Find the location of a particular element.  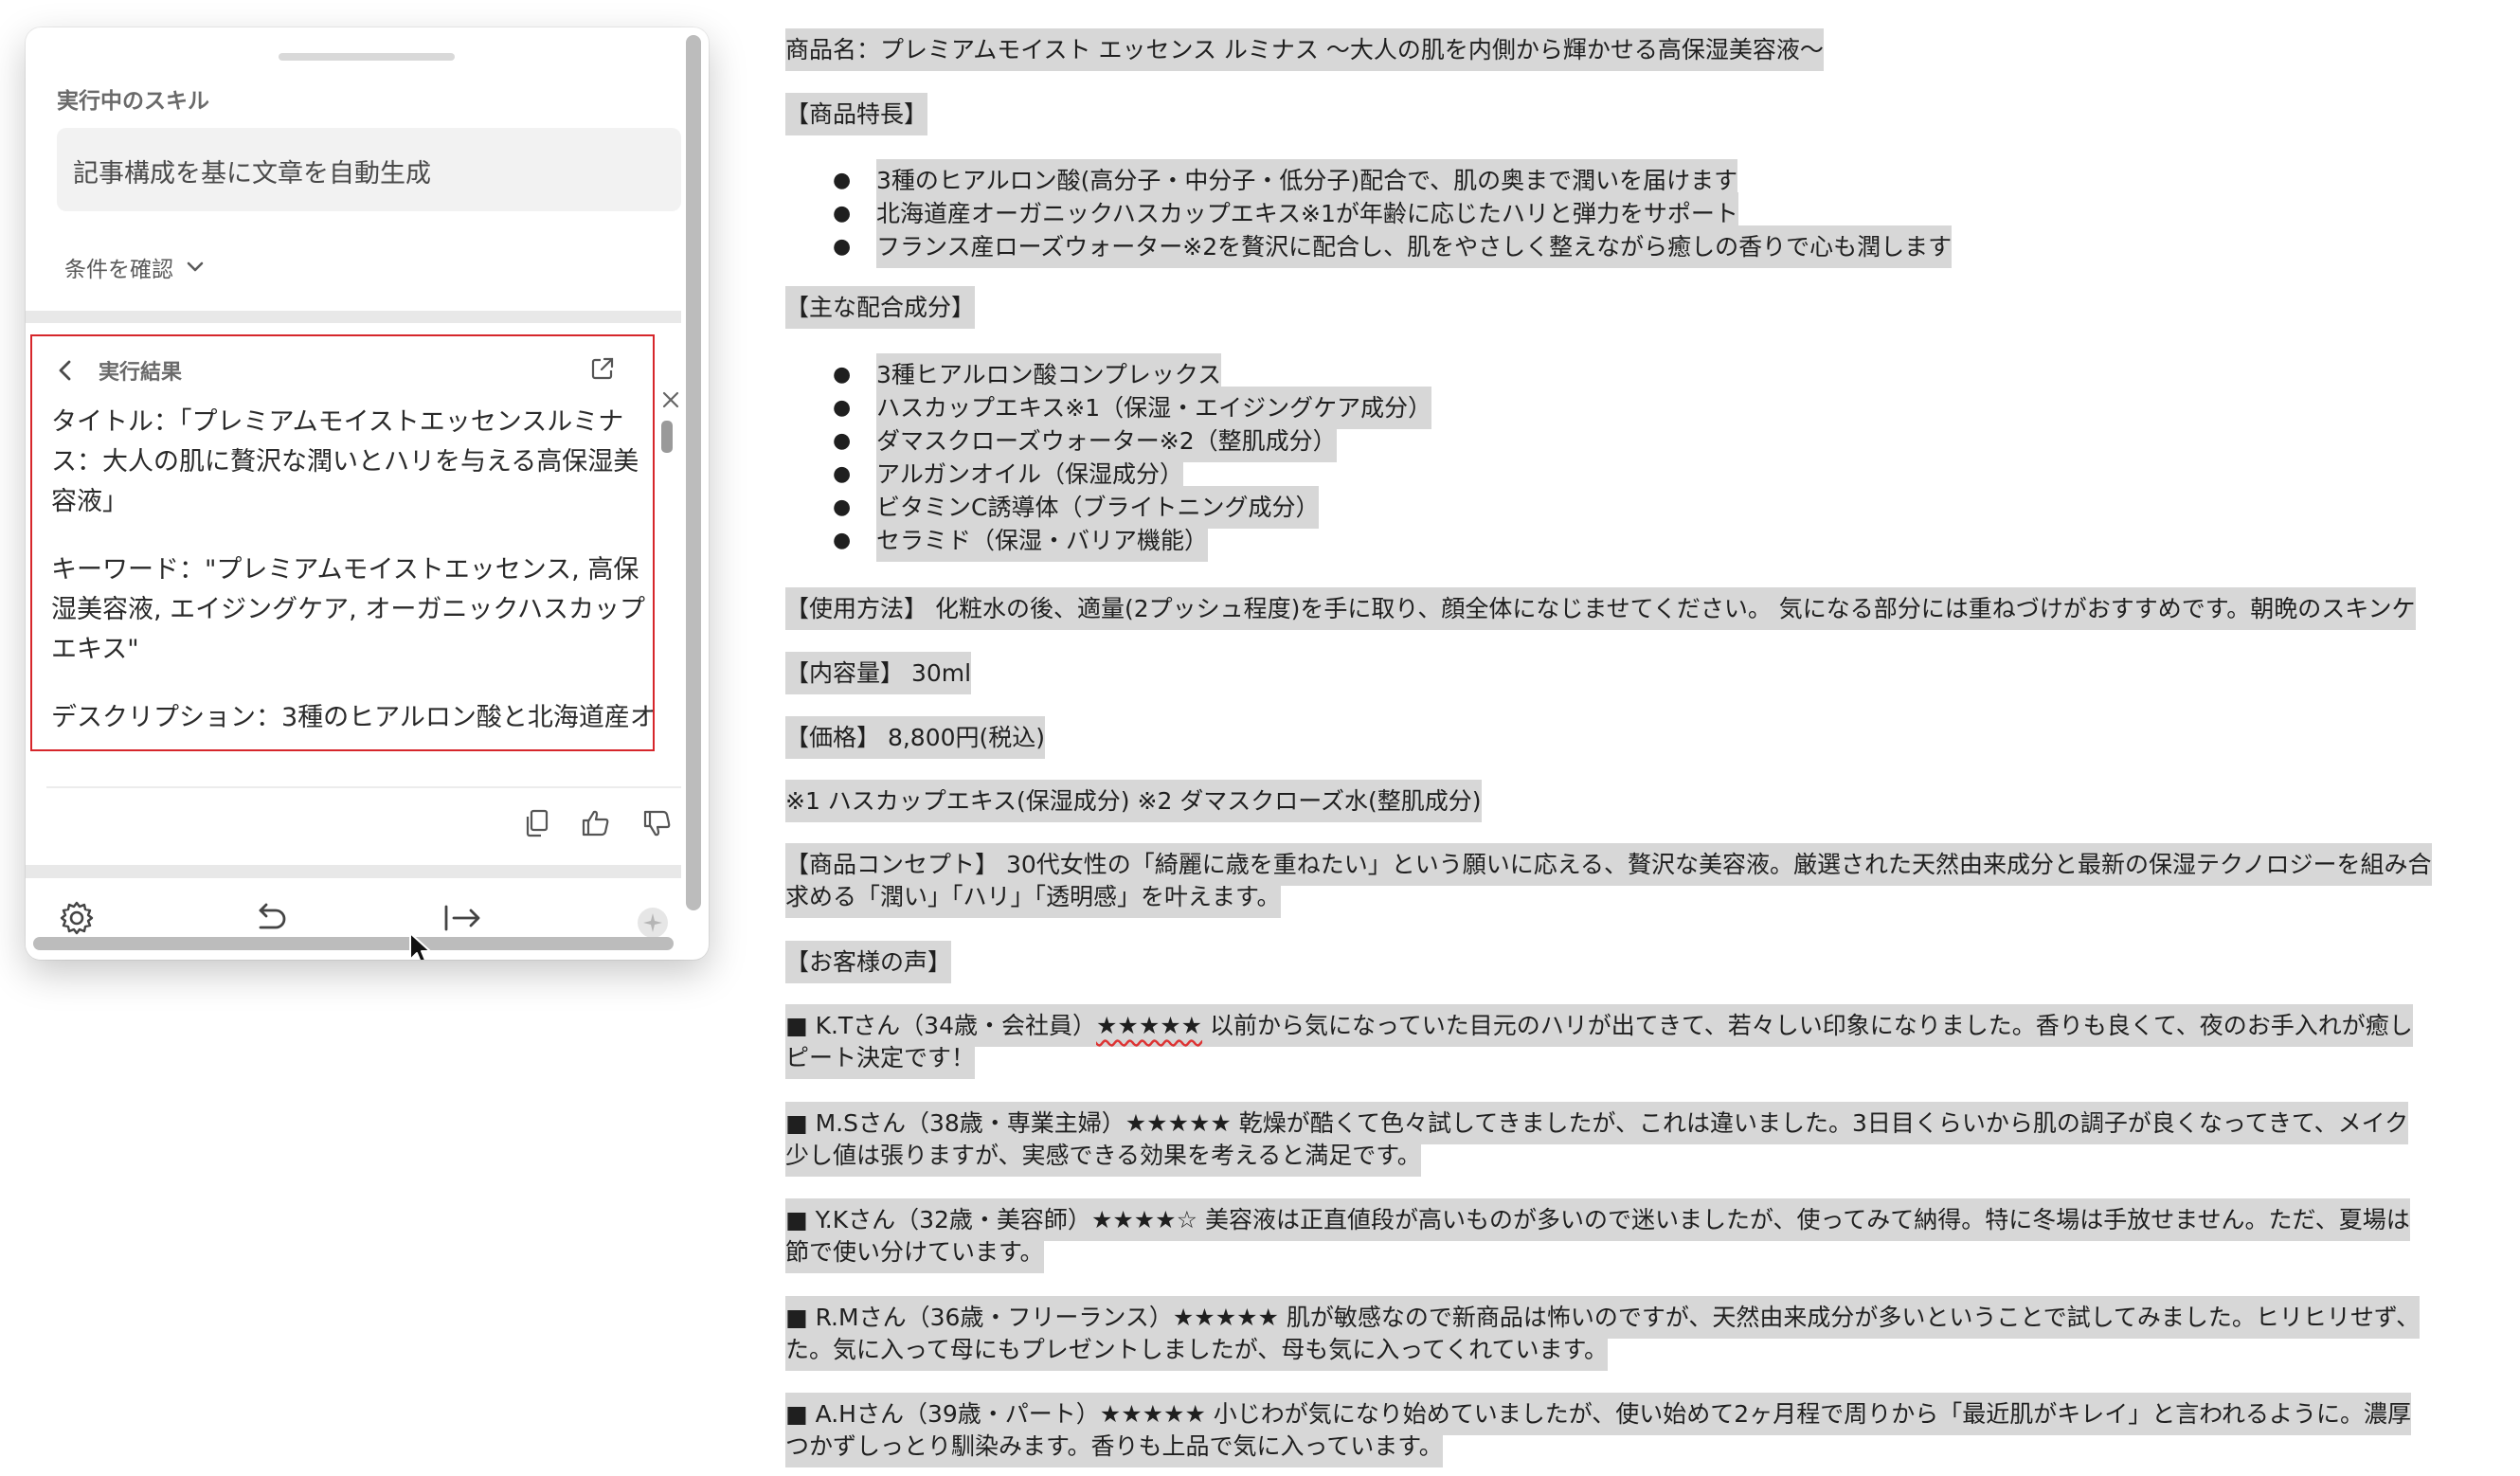

result-description: デスクリプション：3種のヒアルロン酸と北海道産オーガニックハスカップエキス is located at coordinates (353, 717).